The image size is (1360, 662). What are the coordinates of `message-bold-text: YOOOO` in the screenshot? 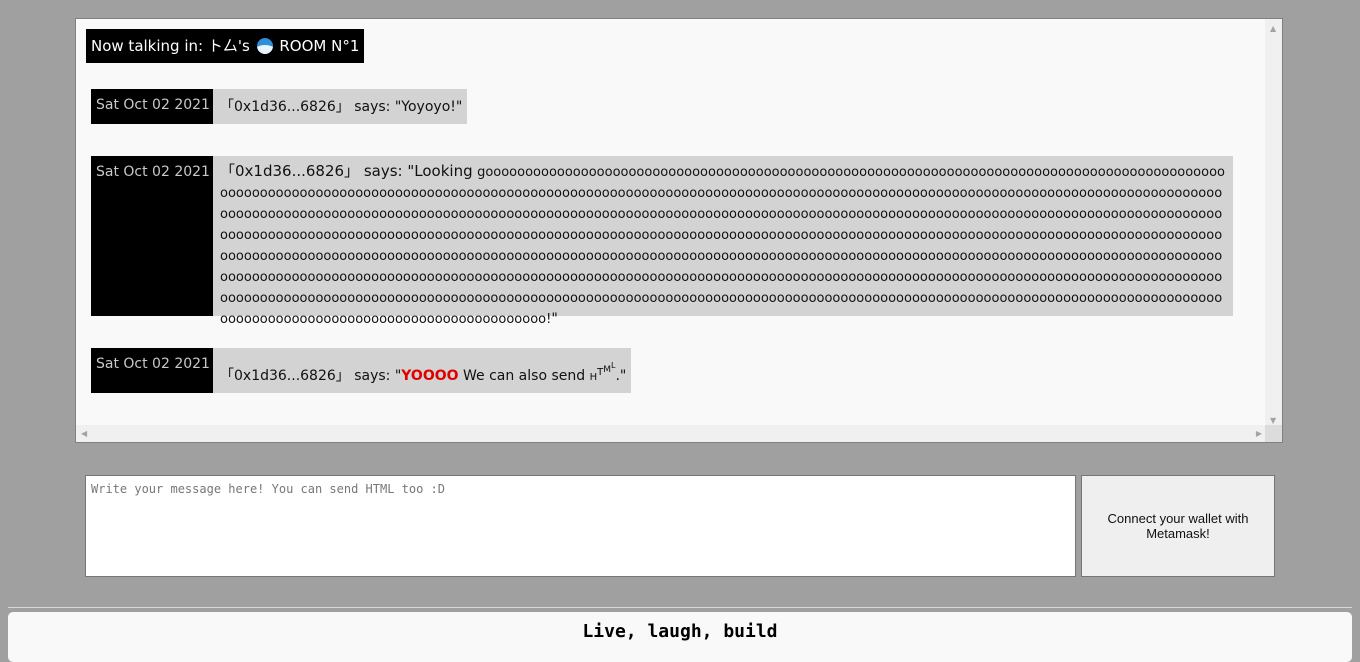 It's located at (430, 376).